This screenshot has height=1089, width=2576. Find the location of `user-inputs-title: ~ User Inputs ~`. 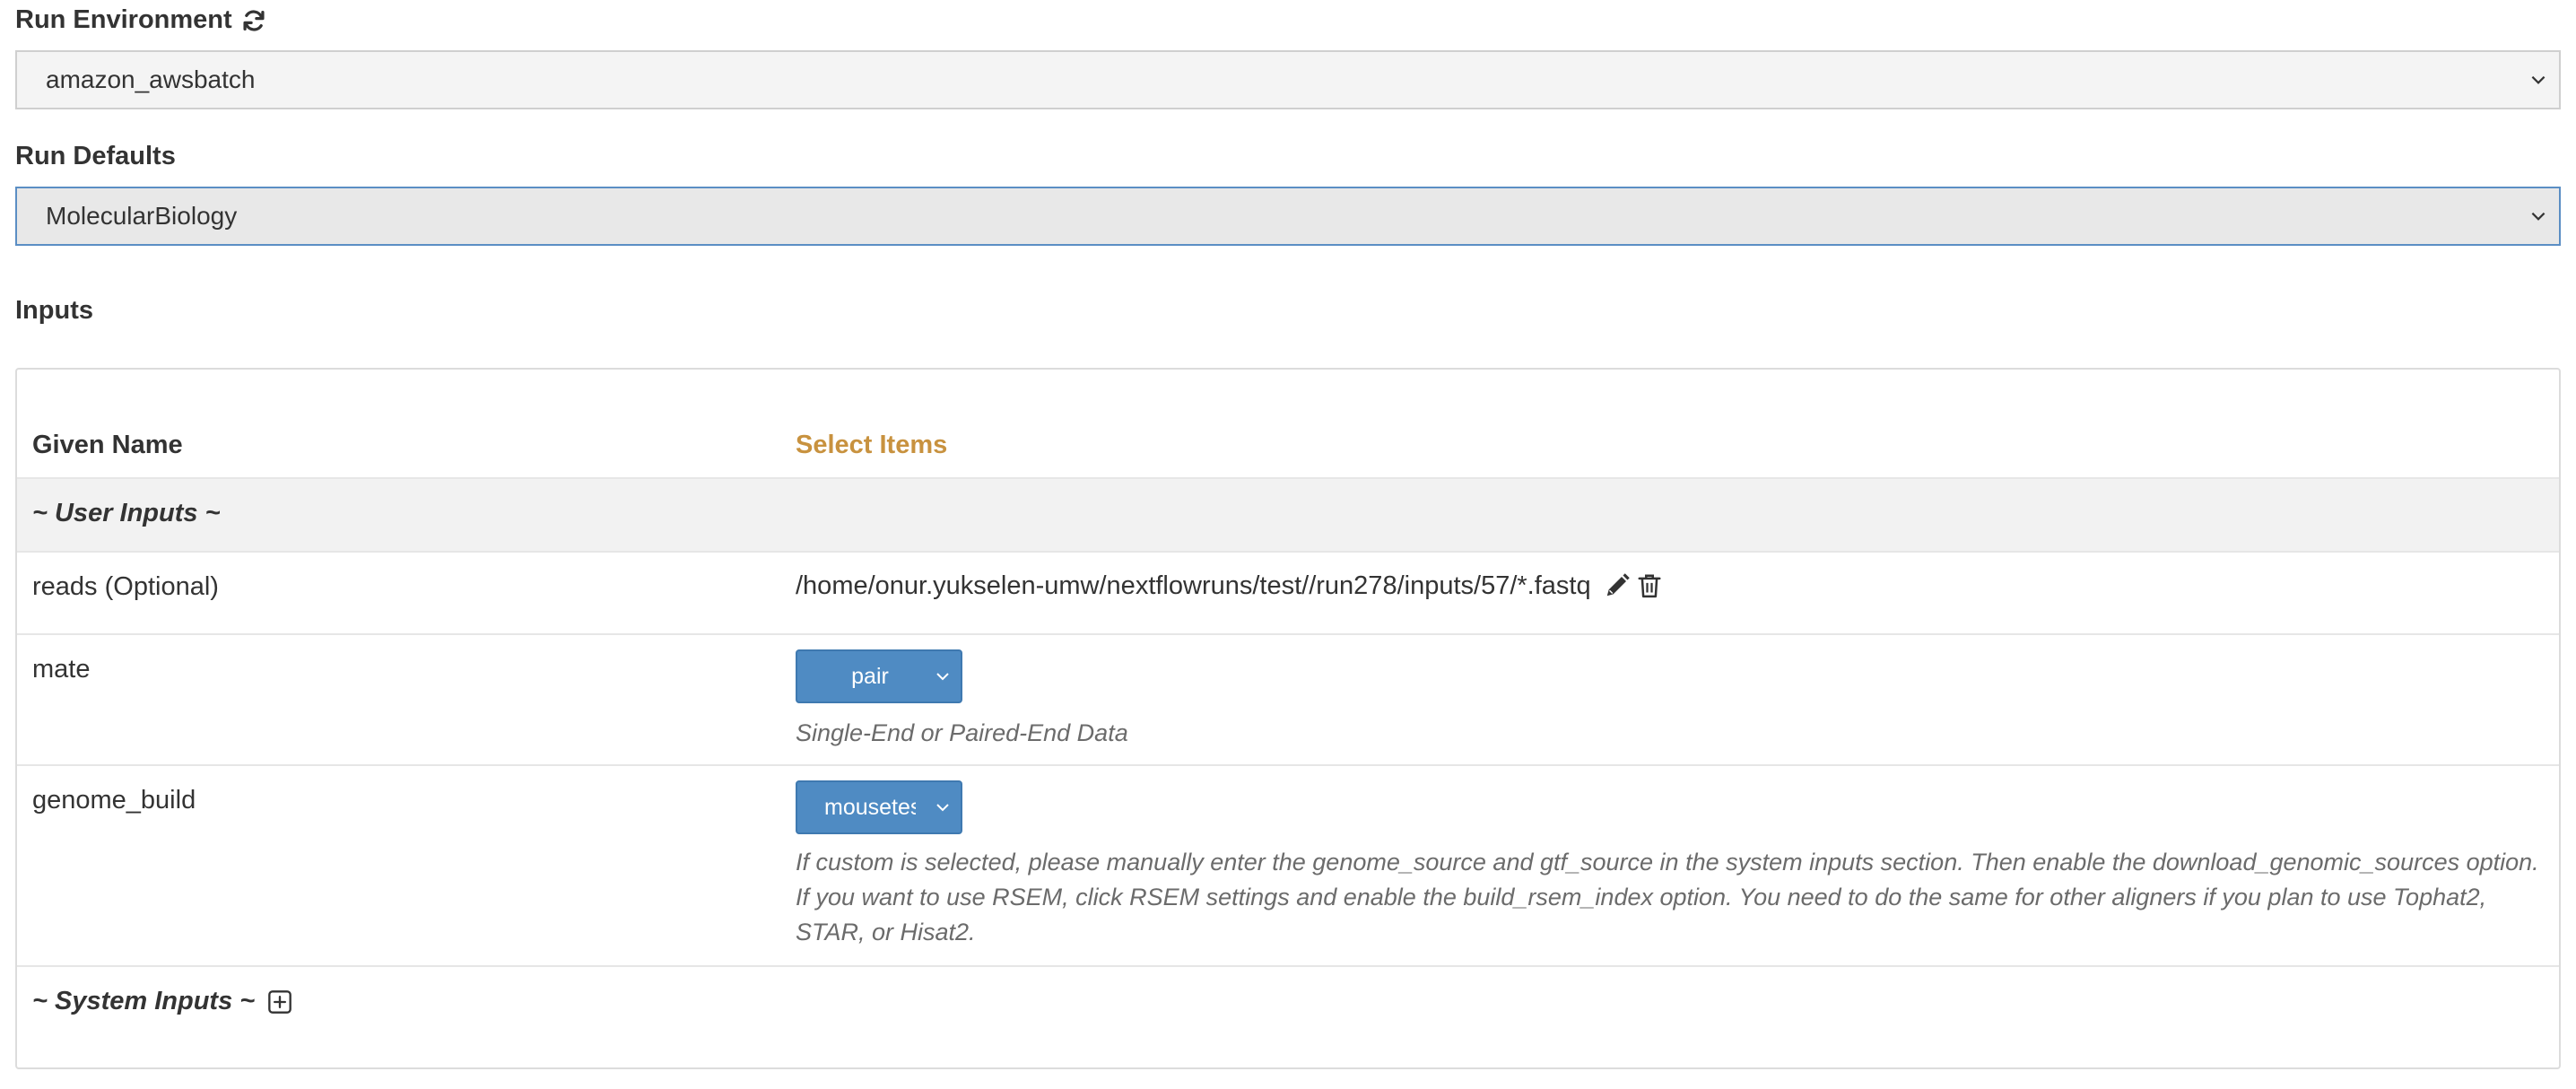

user-inputs-title: ~ User Inputs ~ is located at coordinates (126, 513).